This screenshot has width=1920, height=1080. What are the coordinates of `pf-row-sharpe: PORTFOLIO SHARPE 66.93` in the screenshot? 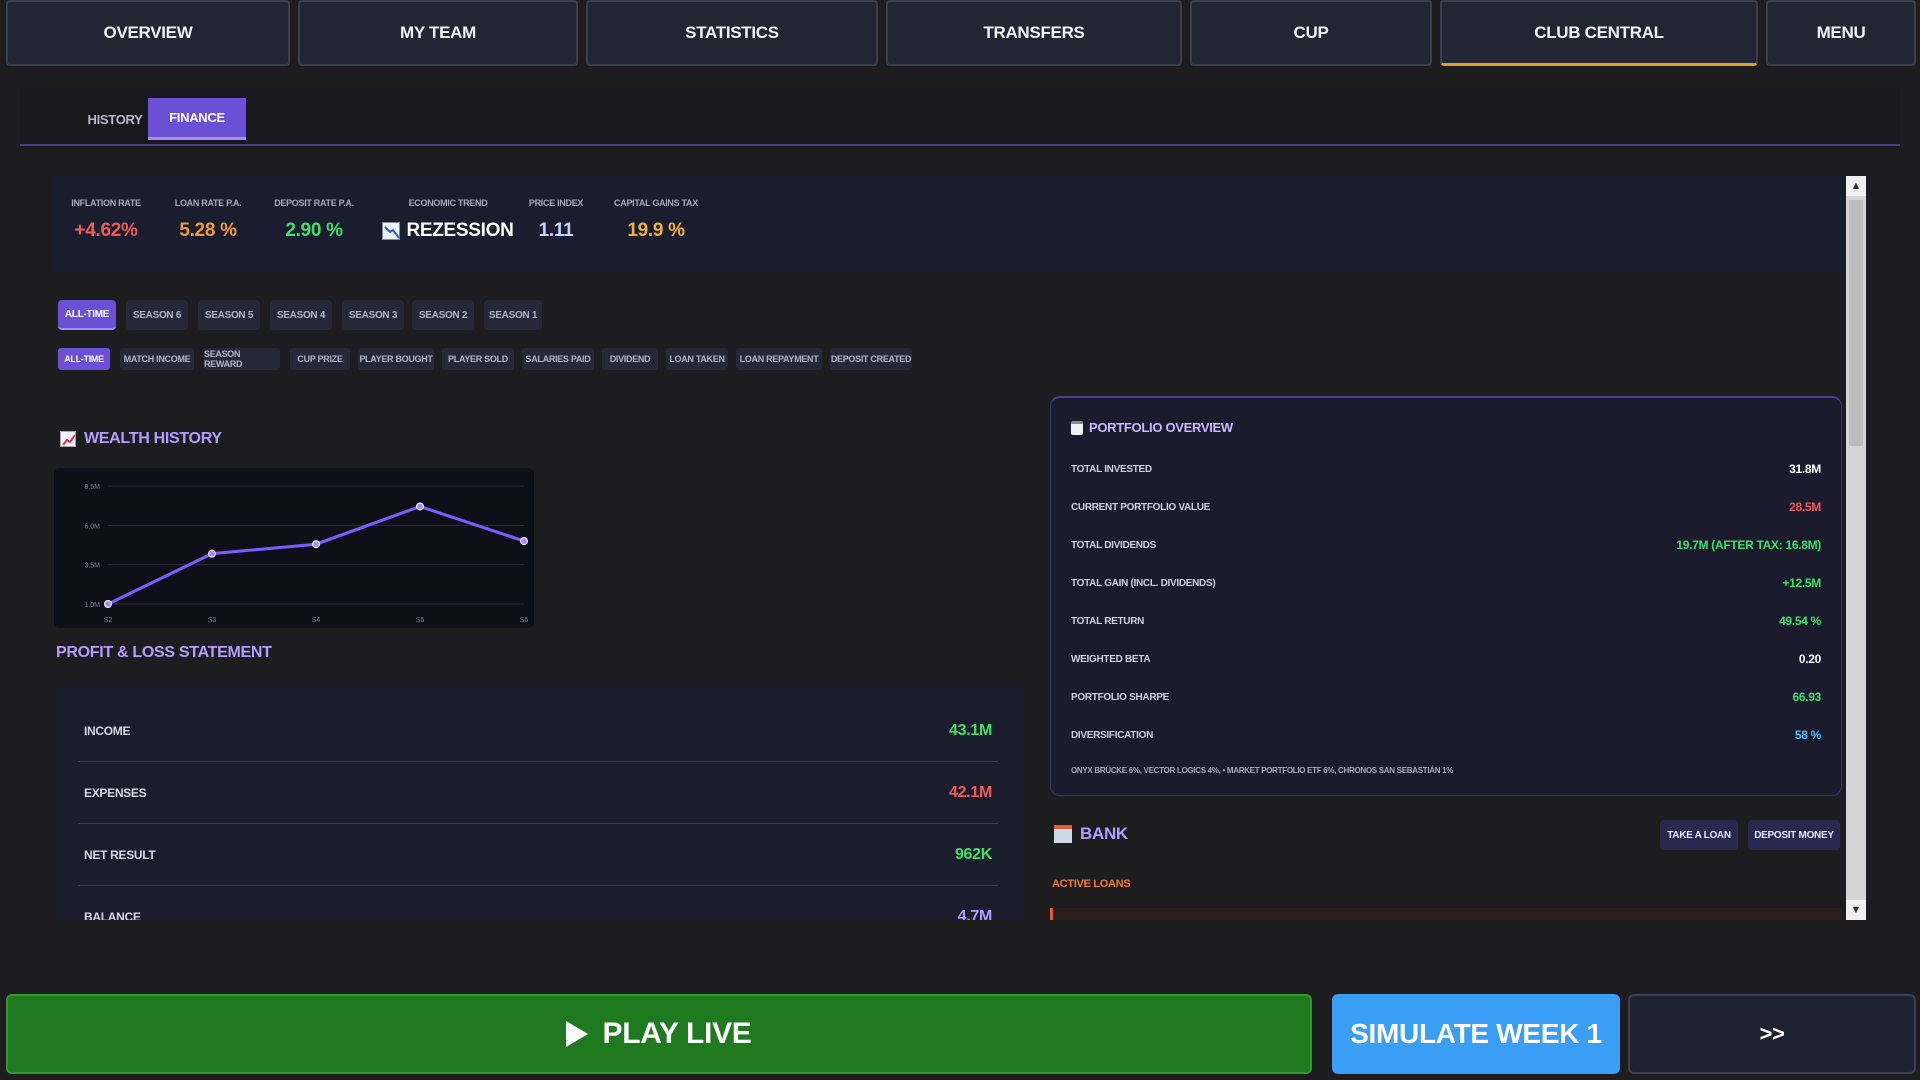 It's located at (1446, 697).